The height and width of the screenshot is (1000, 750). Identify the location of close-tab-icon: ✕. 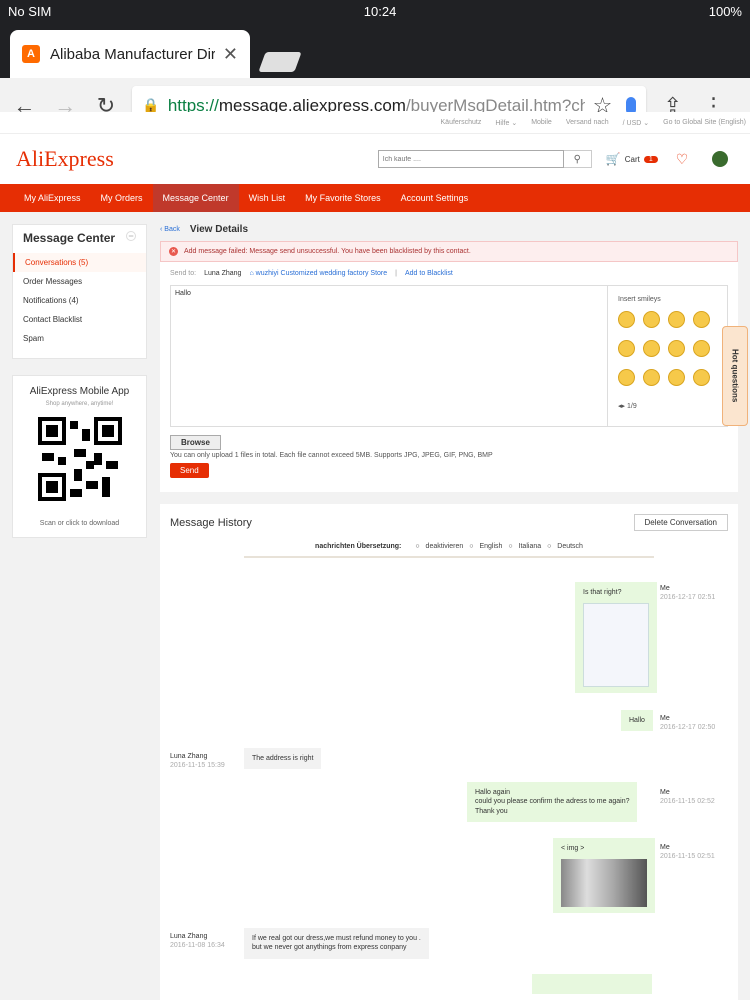
(230, 54).